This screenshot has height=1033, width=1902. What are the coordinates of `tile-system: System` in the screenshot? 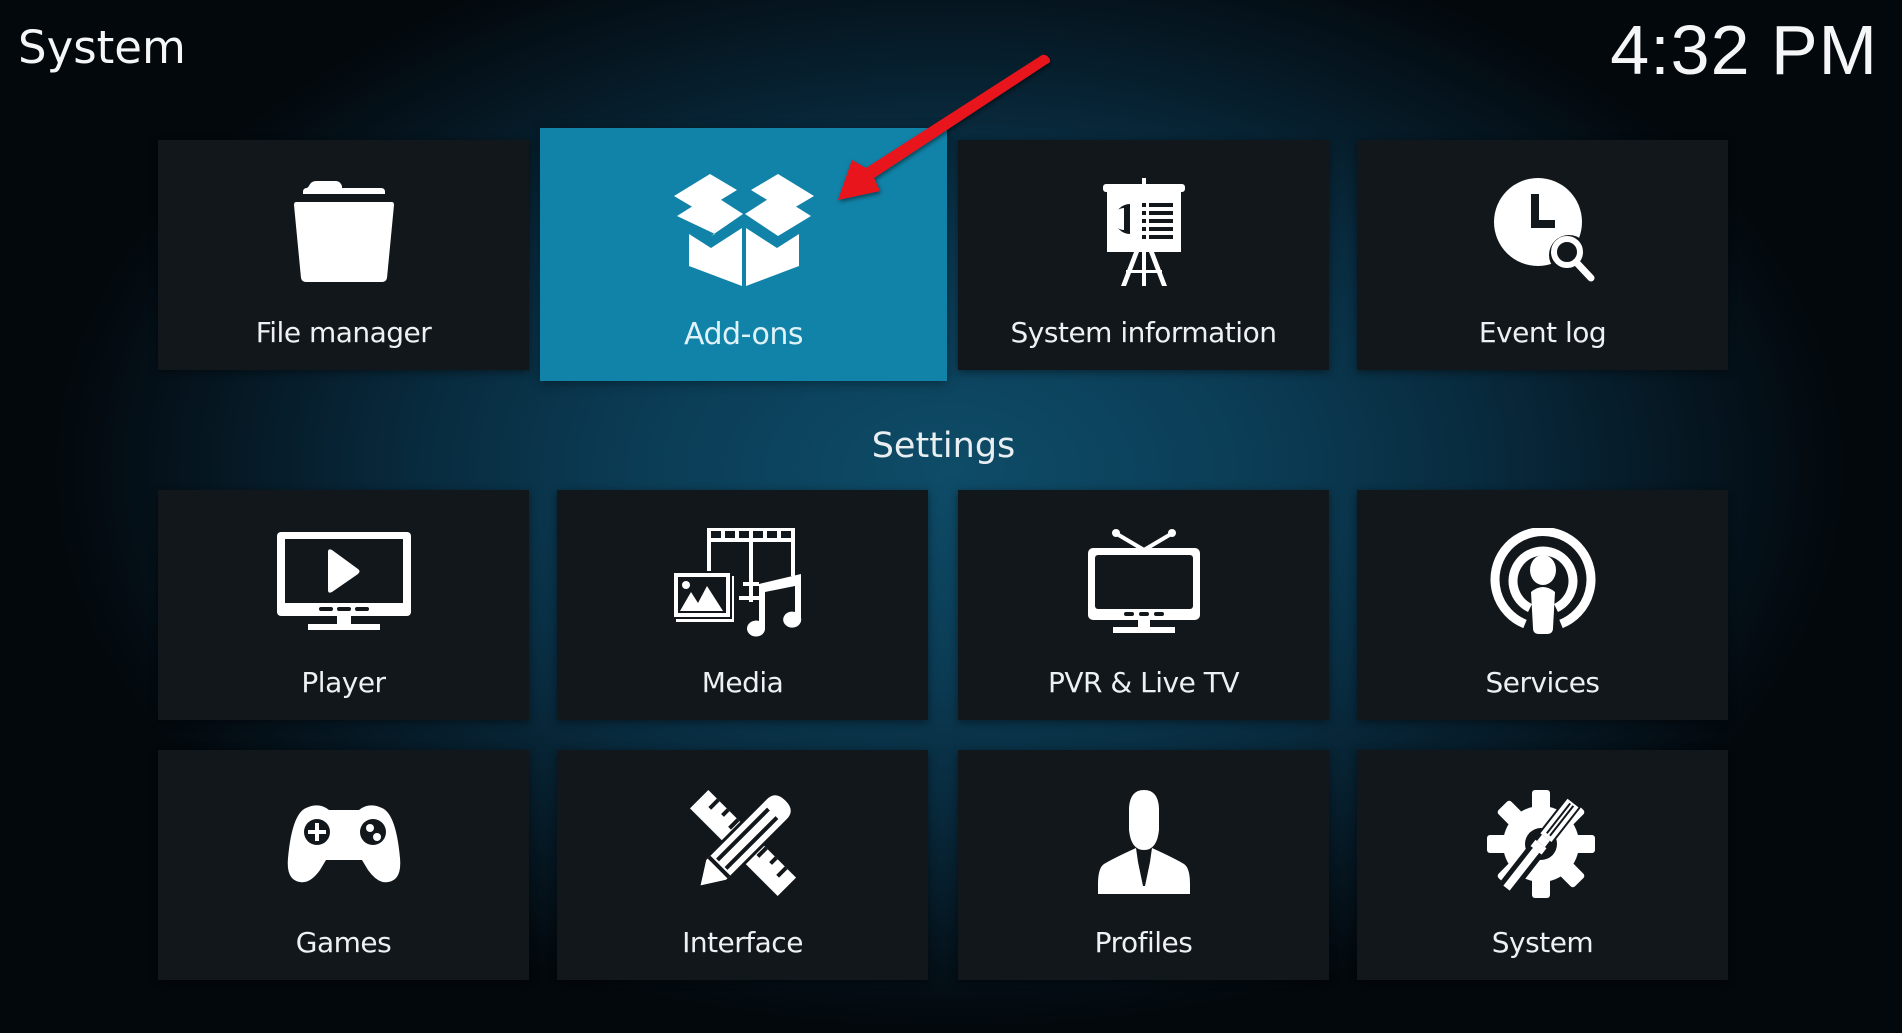 It's located at (1542, 865).